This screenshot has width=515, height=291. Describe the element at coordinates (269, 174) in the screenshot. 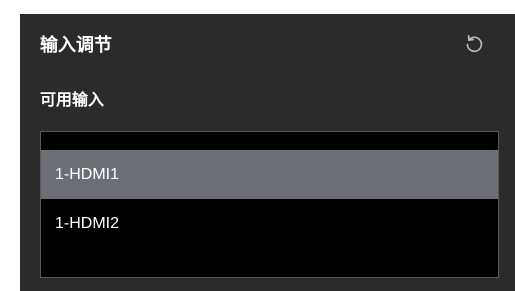

I see `list-item-hdmi1: 1-HDMI1` at that location.